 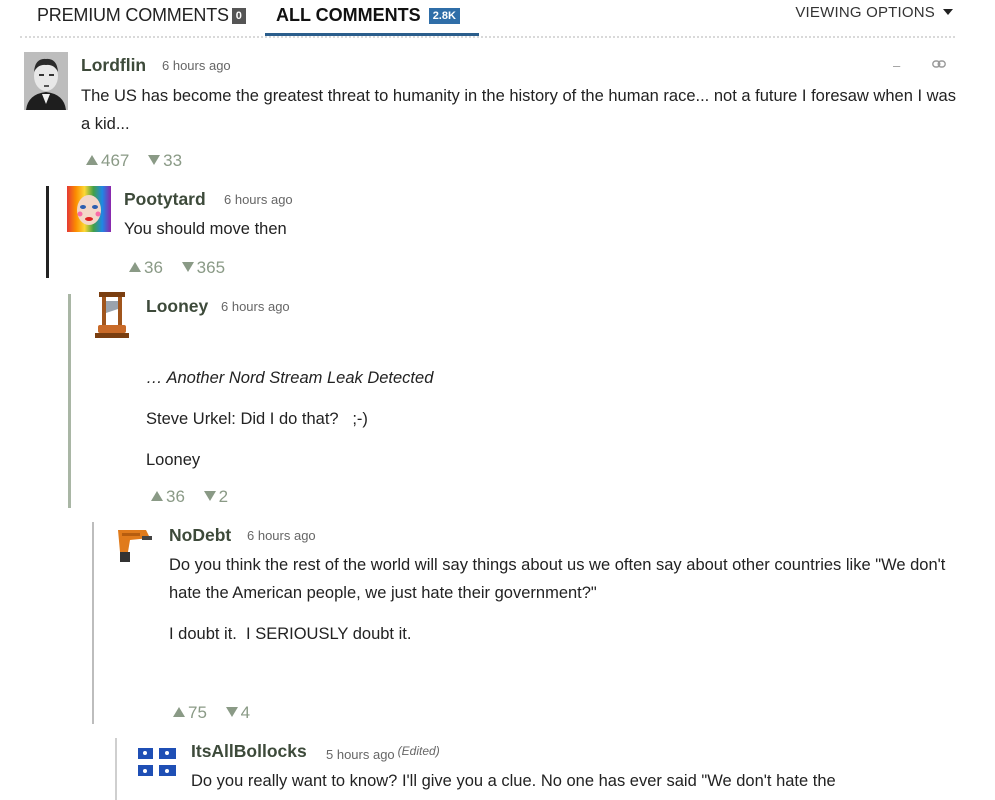 I want to click on comment-paragraph: You should move then, so click(x=205, y=229).